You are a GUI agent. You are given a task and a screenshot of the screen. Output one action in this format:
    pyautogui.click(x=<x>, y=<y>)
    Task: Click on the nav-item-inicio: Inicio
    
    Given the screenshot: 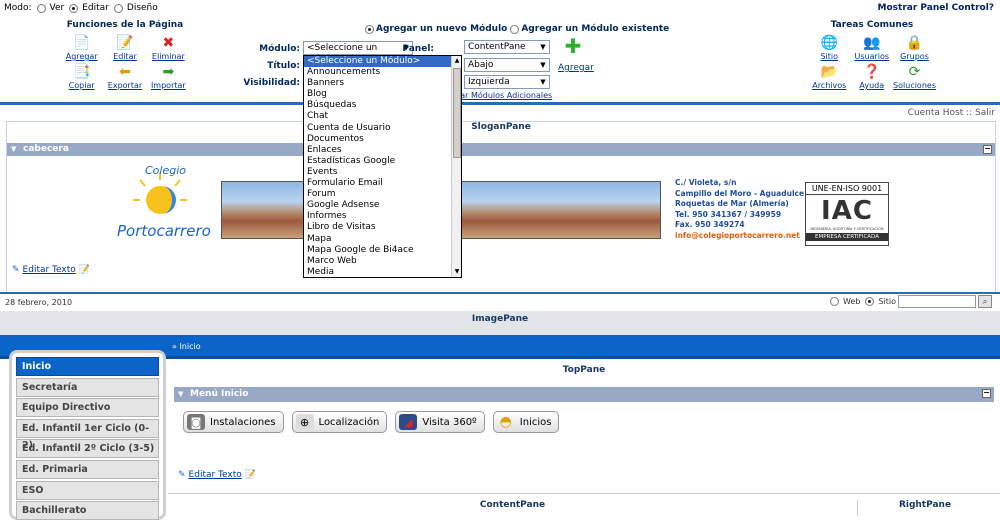 What is the action you would take?
    pyautogui.click(x=87, y=366)
    